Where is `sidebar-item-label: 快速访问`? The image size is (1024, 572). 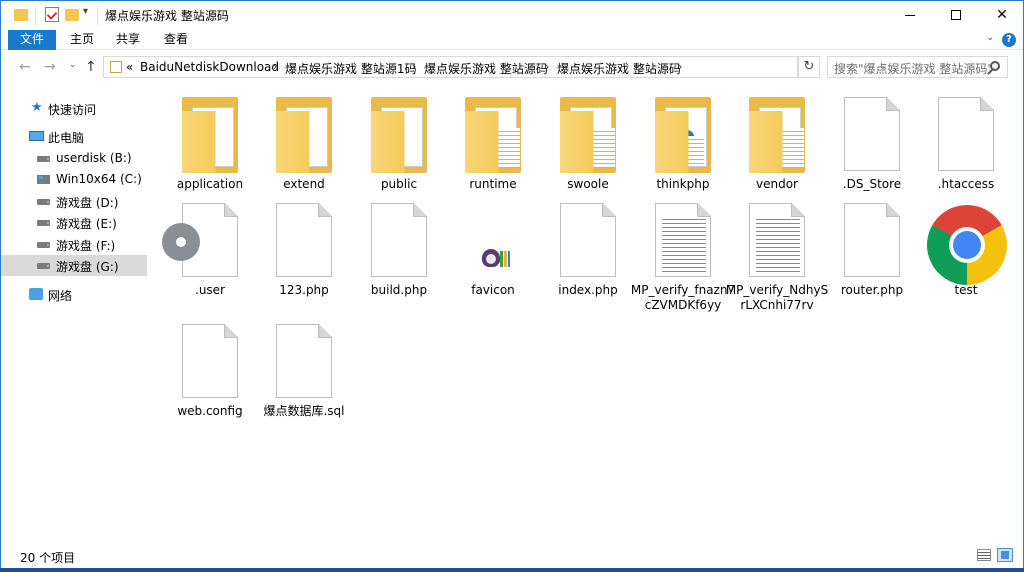
sidebar-item-label: 快速访问 is located at coordinates (72, 110).